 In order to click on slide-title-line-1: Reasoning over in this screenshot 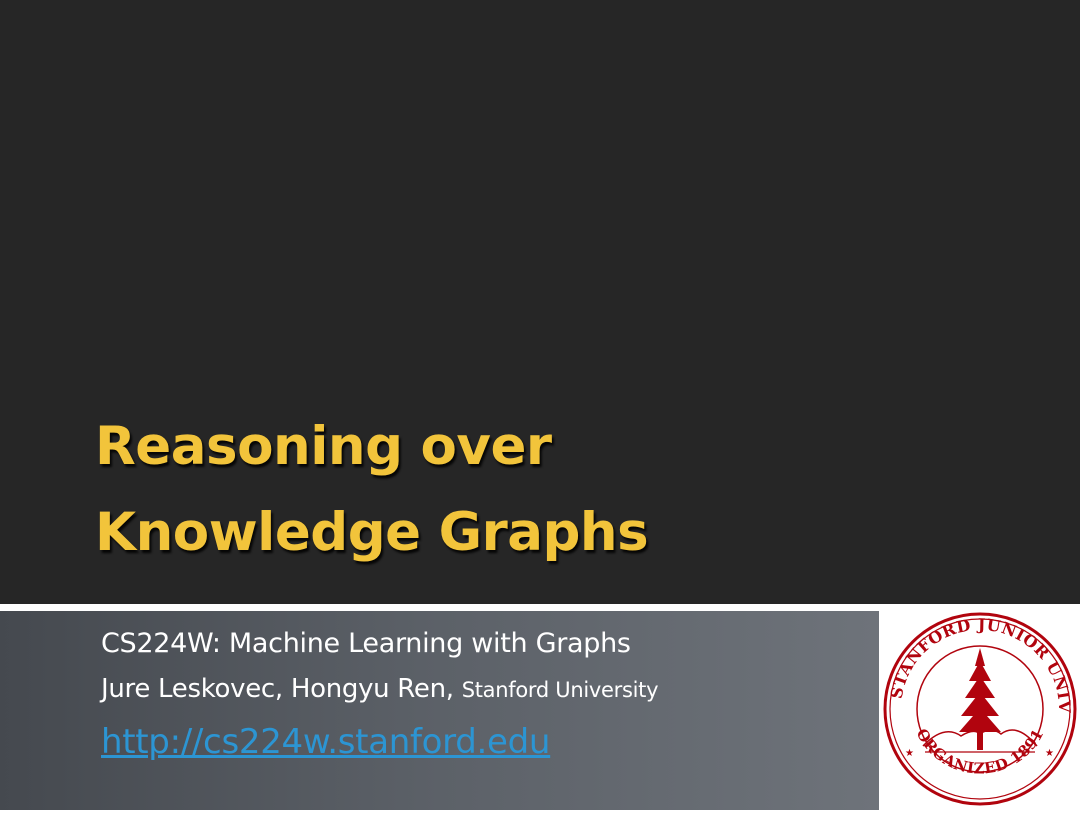, I will do `click(323, 446)`.